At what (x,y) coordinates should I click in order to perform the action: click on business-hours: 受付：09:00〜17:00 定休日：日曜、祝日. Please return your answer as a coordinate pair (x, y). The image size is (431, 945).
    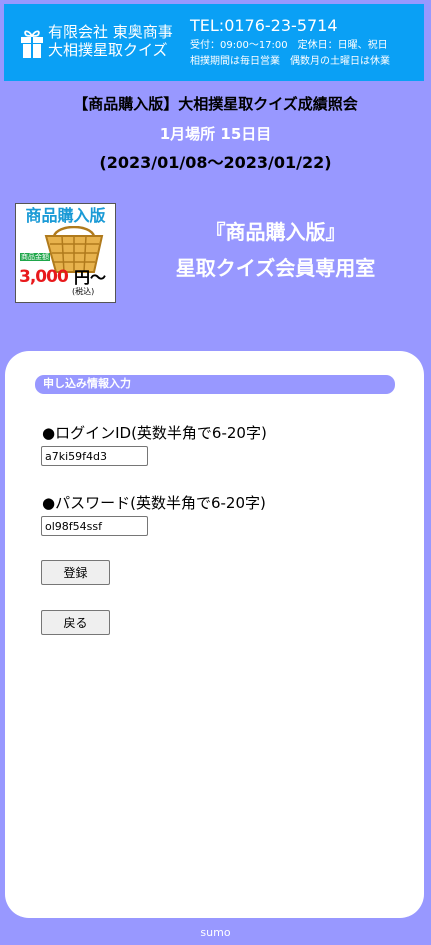
    Looking at the image, I should click on (289, 45).